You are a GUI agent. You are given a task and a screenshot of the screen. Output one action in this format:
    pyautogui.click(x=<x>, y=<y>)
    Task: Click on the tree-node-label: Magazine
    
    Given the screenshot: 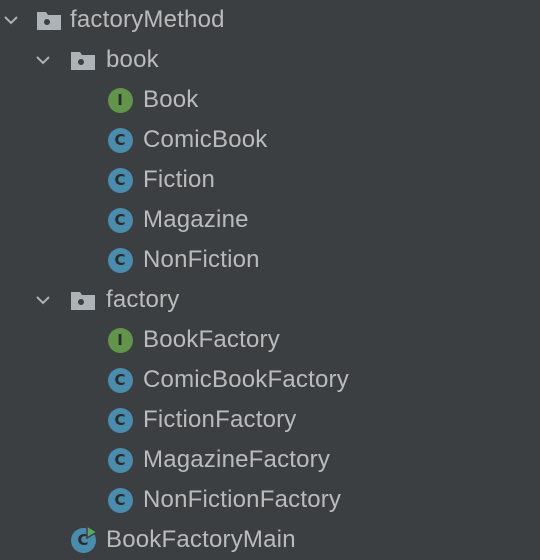 What is the action you would take?
    pyautogui.click(x=196, y=219)
    